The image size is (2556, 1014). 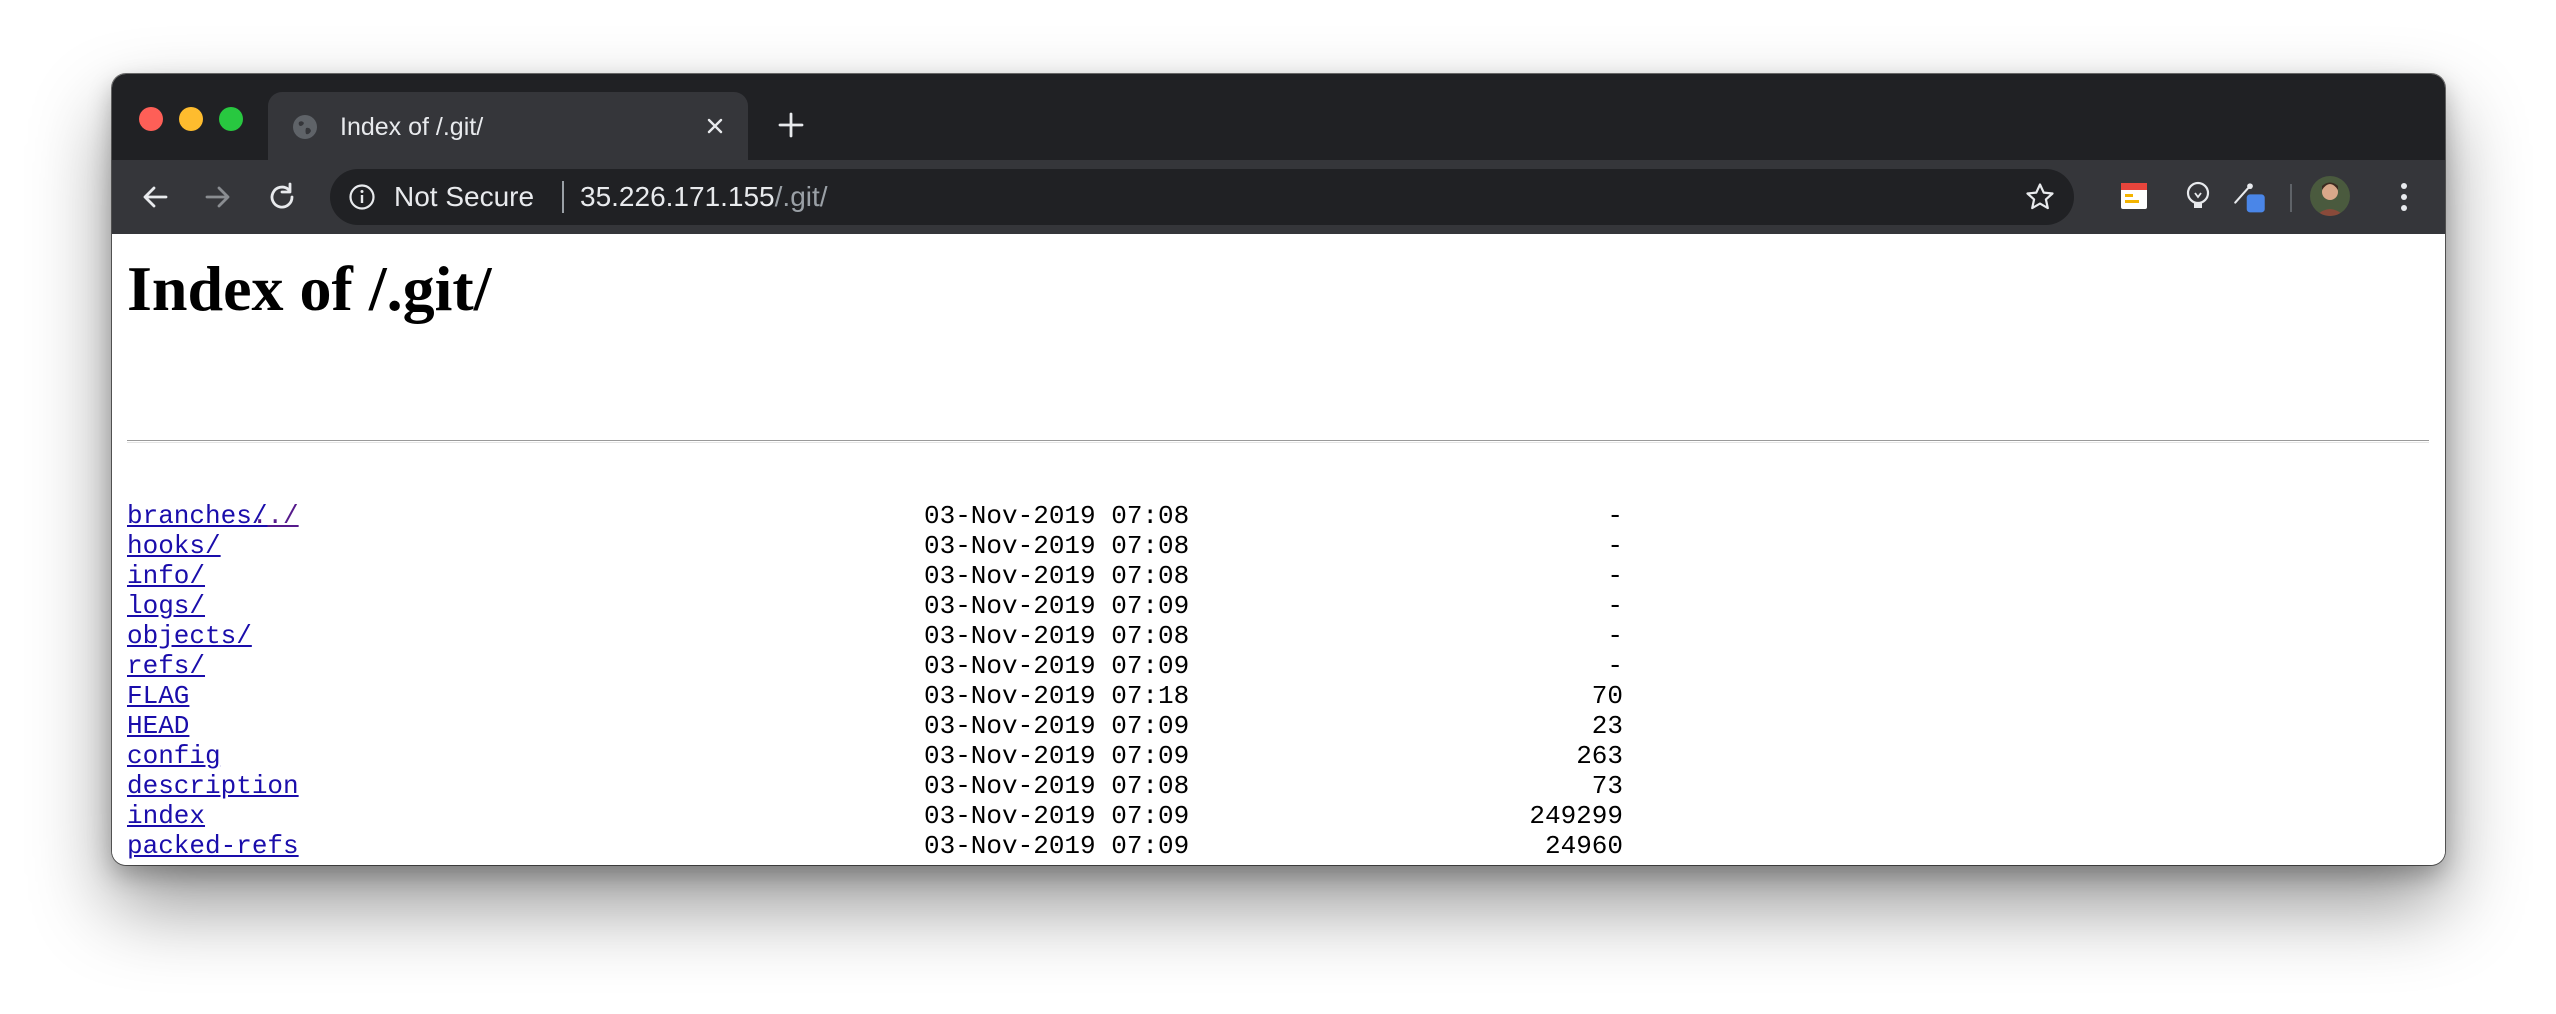 What do you see at coordinates (1278, 117) in the screenshot?
I see `tab-strip: Index of /.git/` at bounding box center [1278, 117].